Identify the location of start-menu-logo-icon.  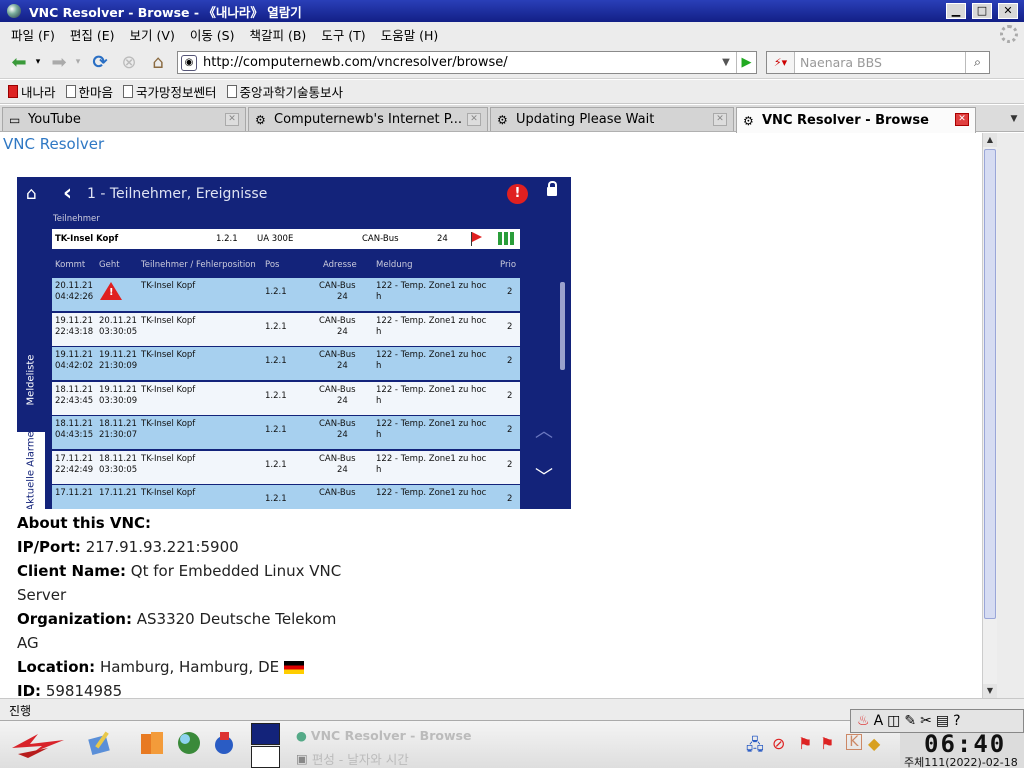
(38, 745).